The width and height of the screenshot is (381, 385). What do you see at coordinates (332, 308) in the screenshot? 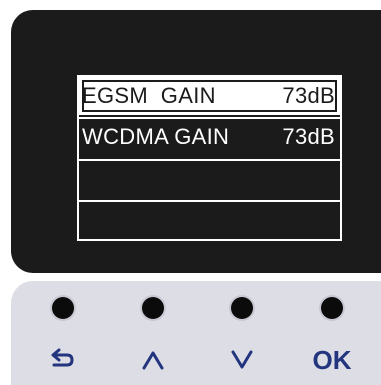
I see `ok-button` at bounding box center [332, 308].